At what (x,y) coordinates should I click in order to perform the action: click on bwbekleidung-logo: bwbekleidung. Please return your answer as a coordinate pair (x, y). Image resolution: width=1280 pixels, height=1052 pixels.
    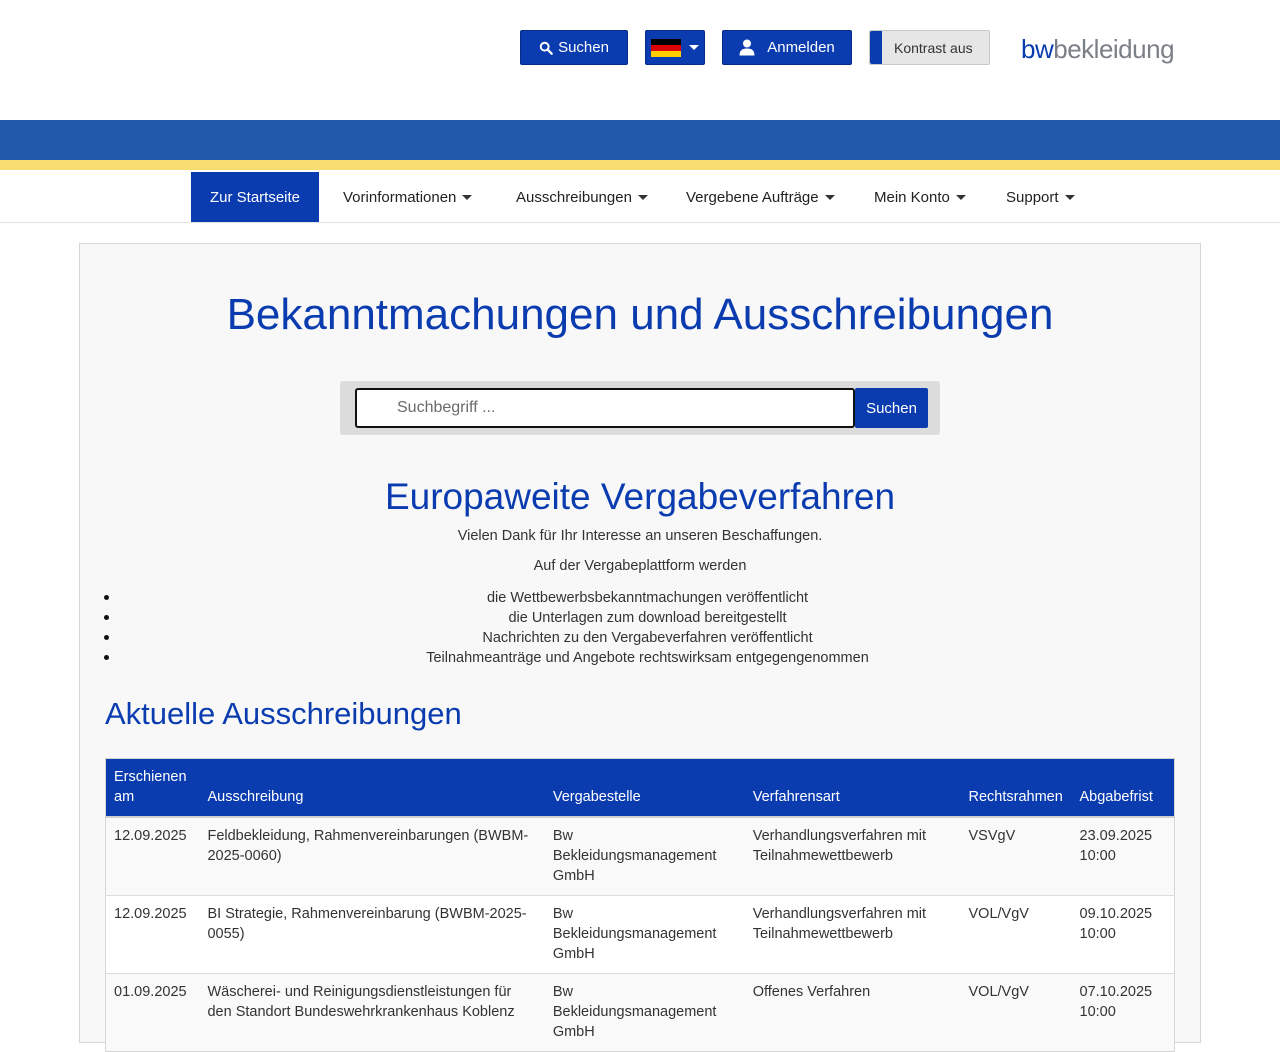
    Looking at the image, I should click on (1098, 49).